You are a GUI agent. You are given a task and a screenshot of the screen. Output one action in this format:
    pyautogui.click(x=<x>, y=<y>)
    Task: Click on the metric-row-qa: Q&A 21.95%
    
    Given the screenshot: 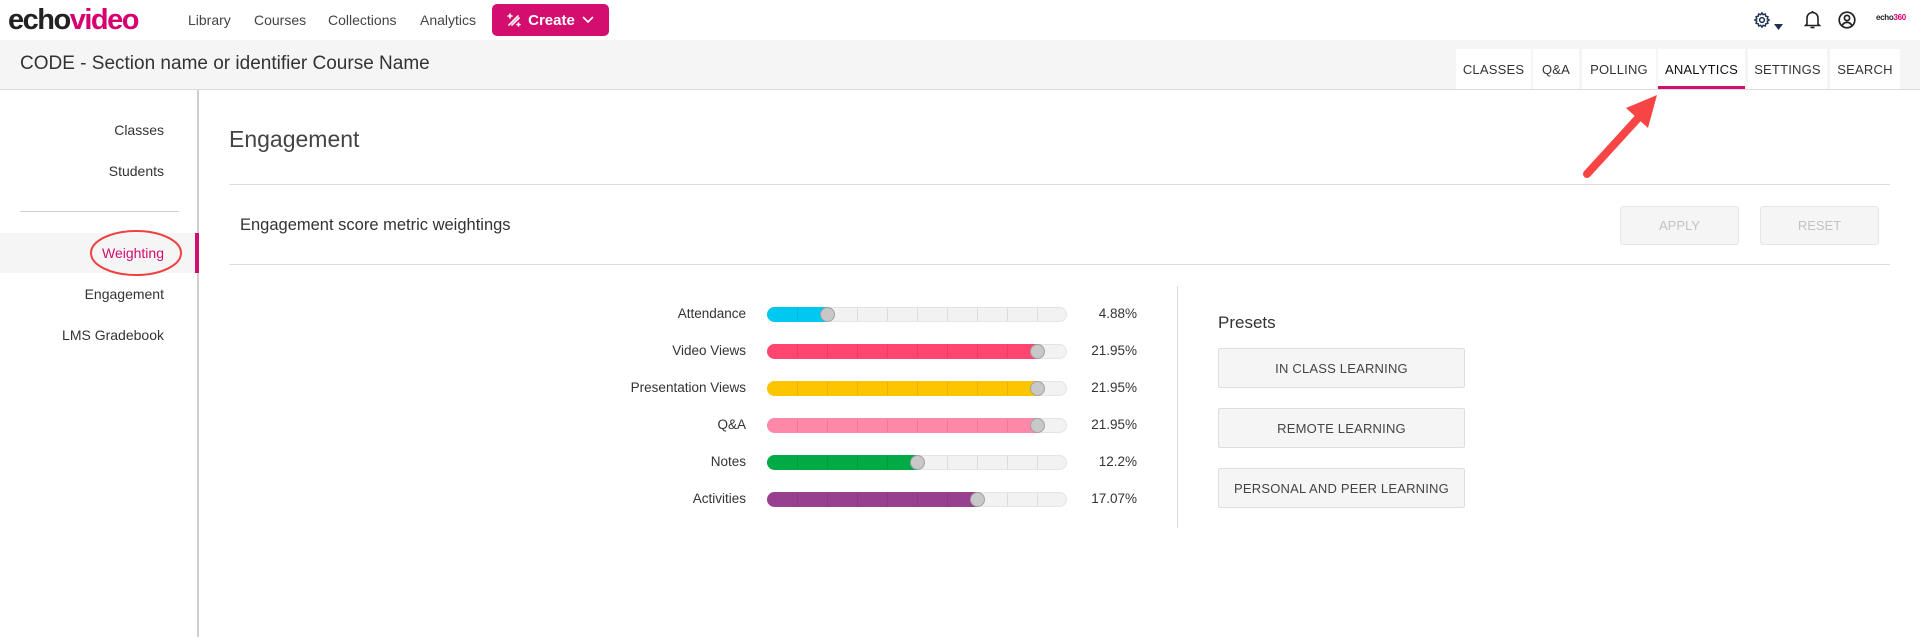 What is the action you would take?
    pyautogui.click(x=855, y=425)
    